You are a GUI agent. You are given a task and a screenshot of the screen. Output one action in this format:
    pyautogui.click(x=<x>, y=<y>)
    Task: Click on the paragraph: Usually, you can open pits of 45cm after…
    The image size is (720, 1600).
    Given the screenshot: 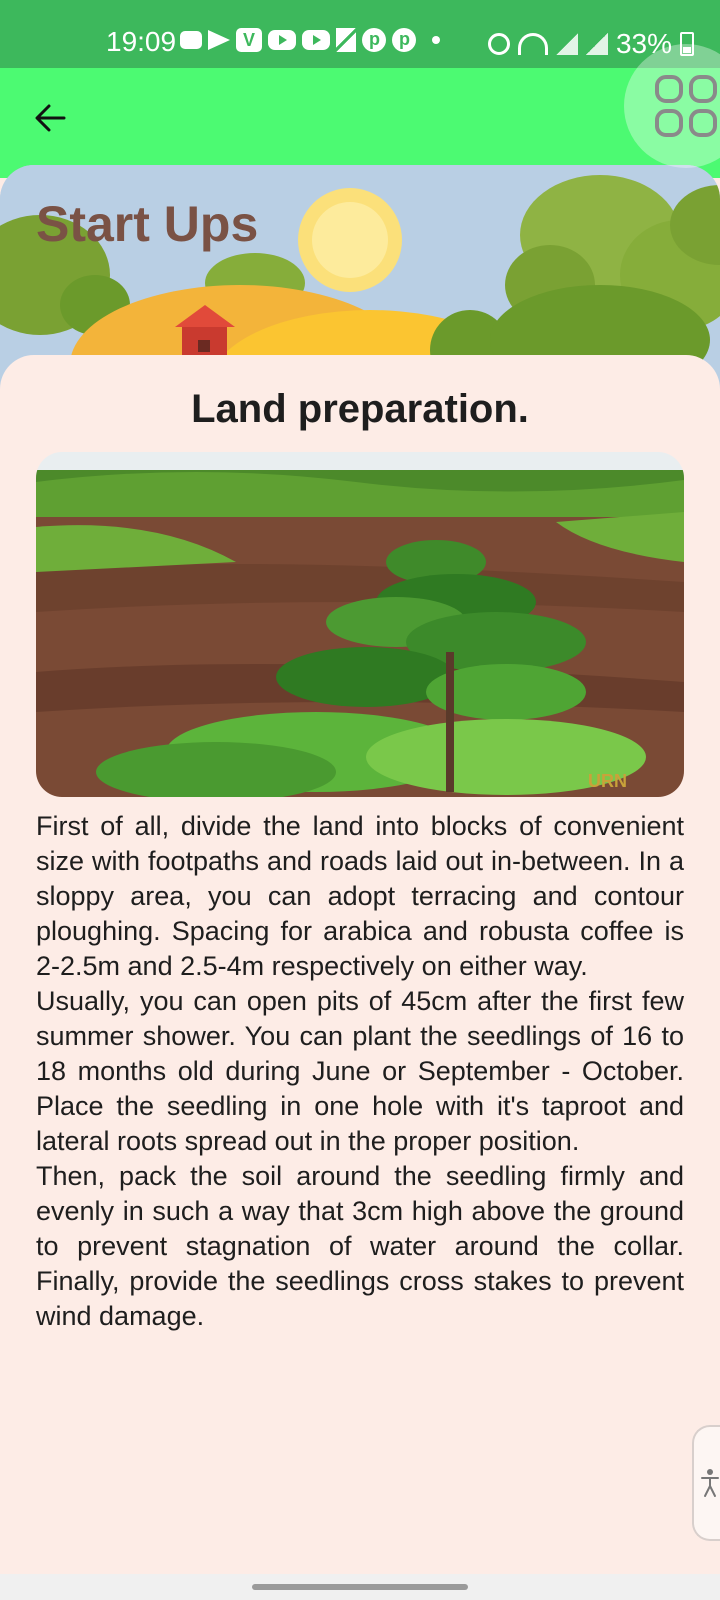 What is the action you would take?
    pyautogui.click(x=360, y=1071)
    